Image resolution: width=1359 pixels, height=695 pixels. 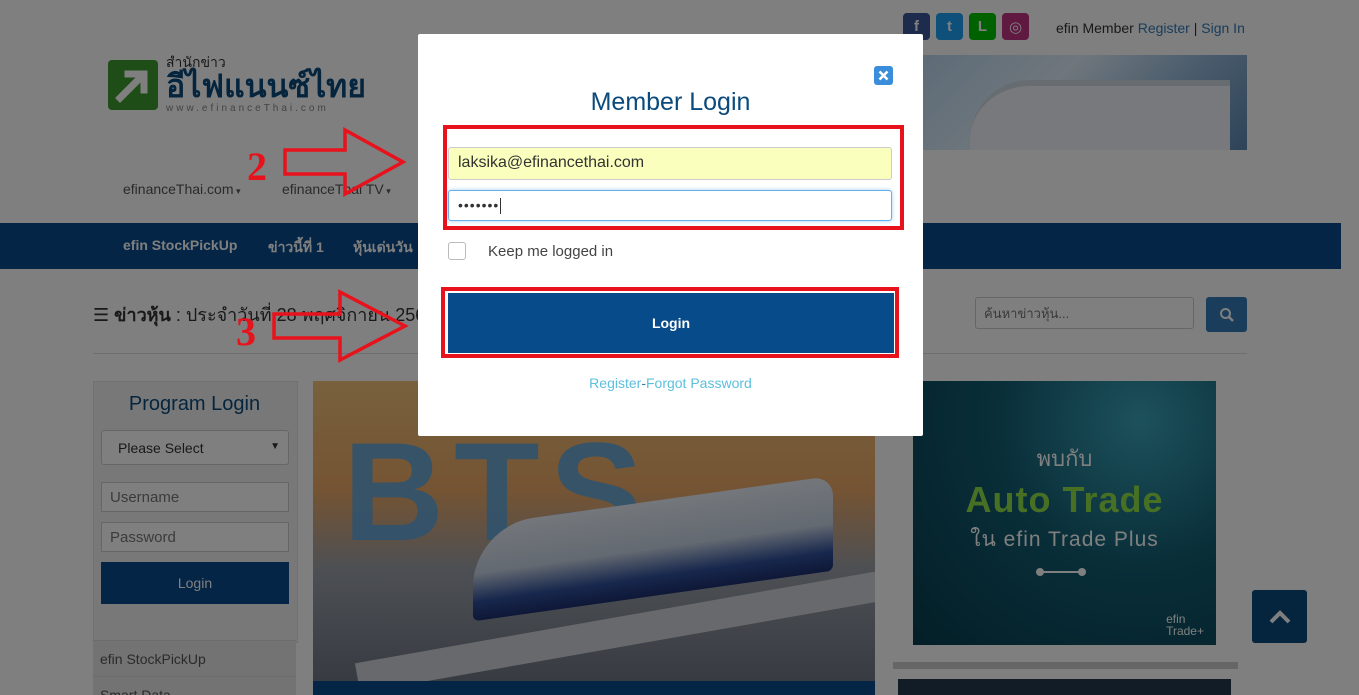 I want to click on step-3-arrow-icon, so click(x=340, y=326).